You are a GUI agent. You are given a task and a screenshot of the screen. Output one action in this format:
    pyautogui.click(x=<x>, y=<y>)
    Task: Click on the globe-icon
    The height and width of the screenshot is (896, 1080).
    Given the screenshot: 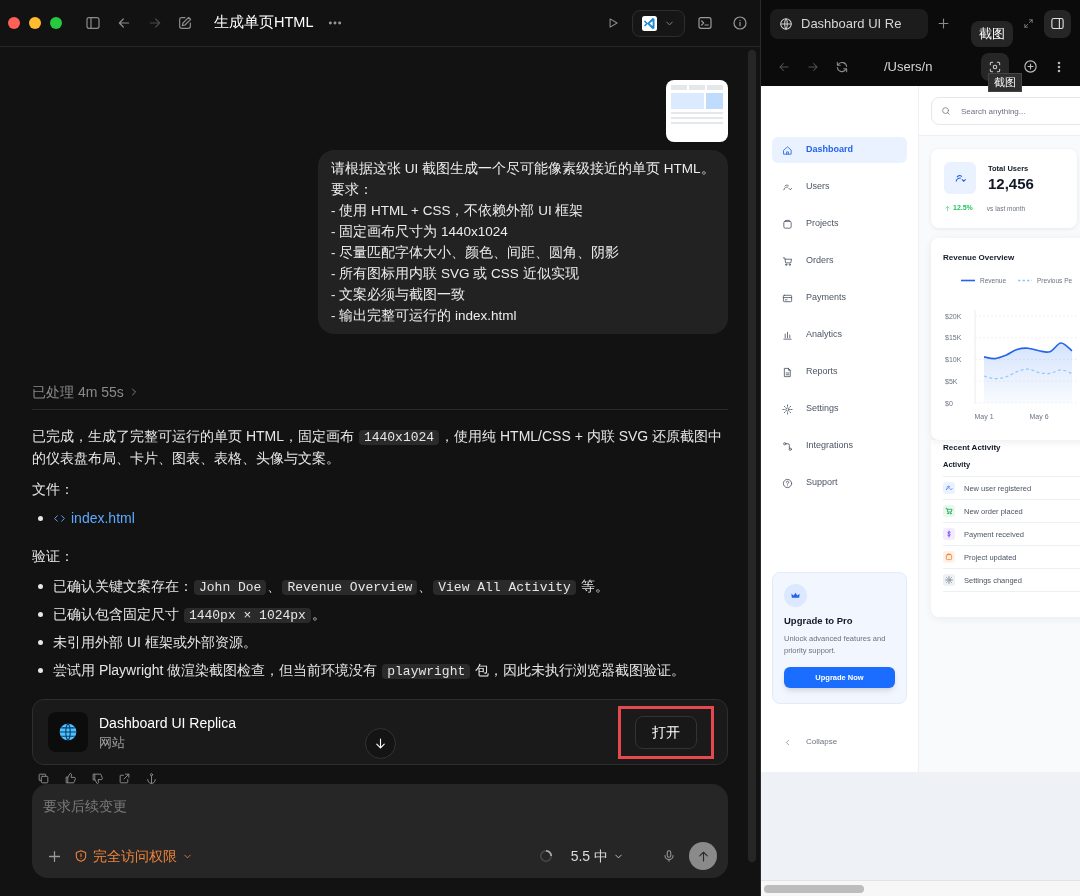 What is the action you would take?
    pyautogui.click(x=786, y=23)
    